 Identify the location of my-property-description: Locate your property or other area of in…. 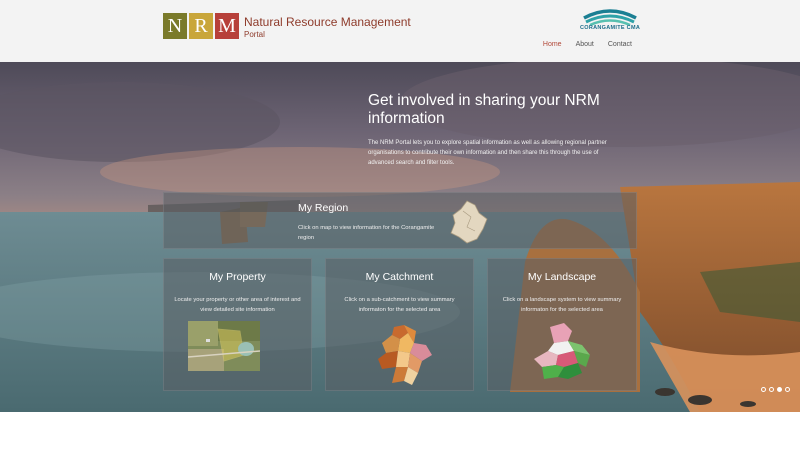
(237, 305).